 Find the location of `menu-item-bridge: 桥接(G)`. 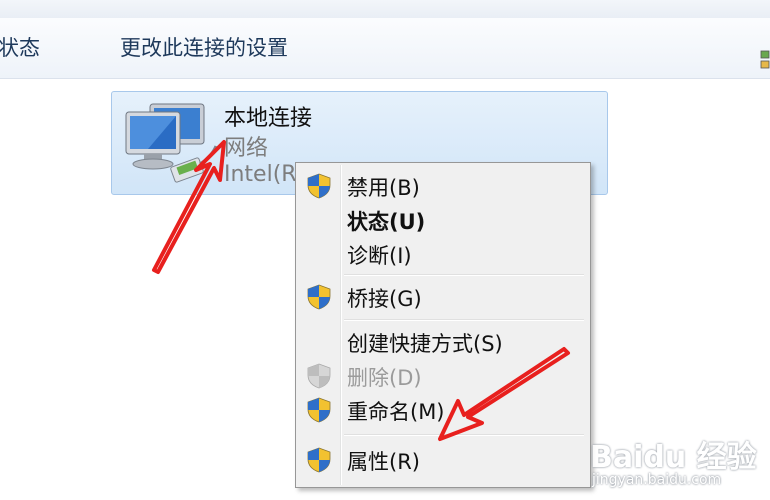

menu-item-bridge: 桥接(G) is located at coordinates (443, 296).